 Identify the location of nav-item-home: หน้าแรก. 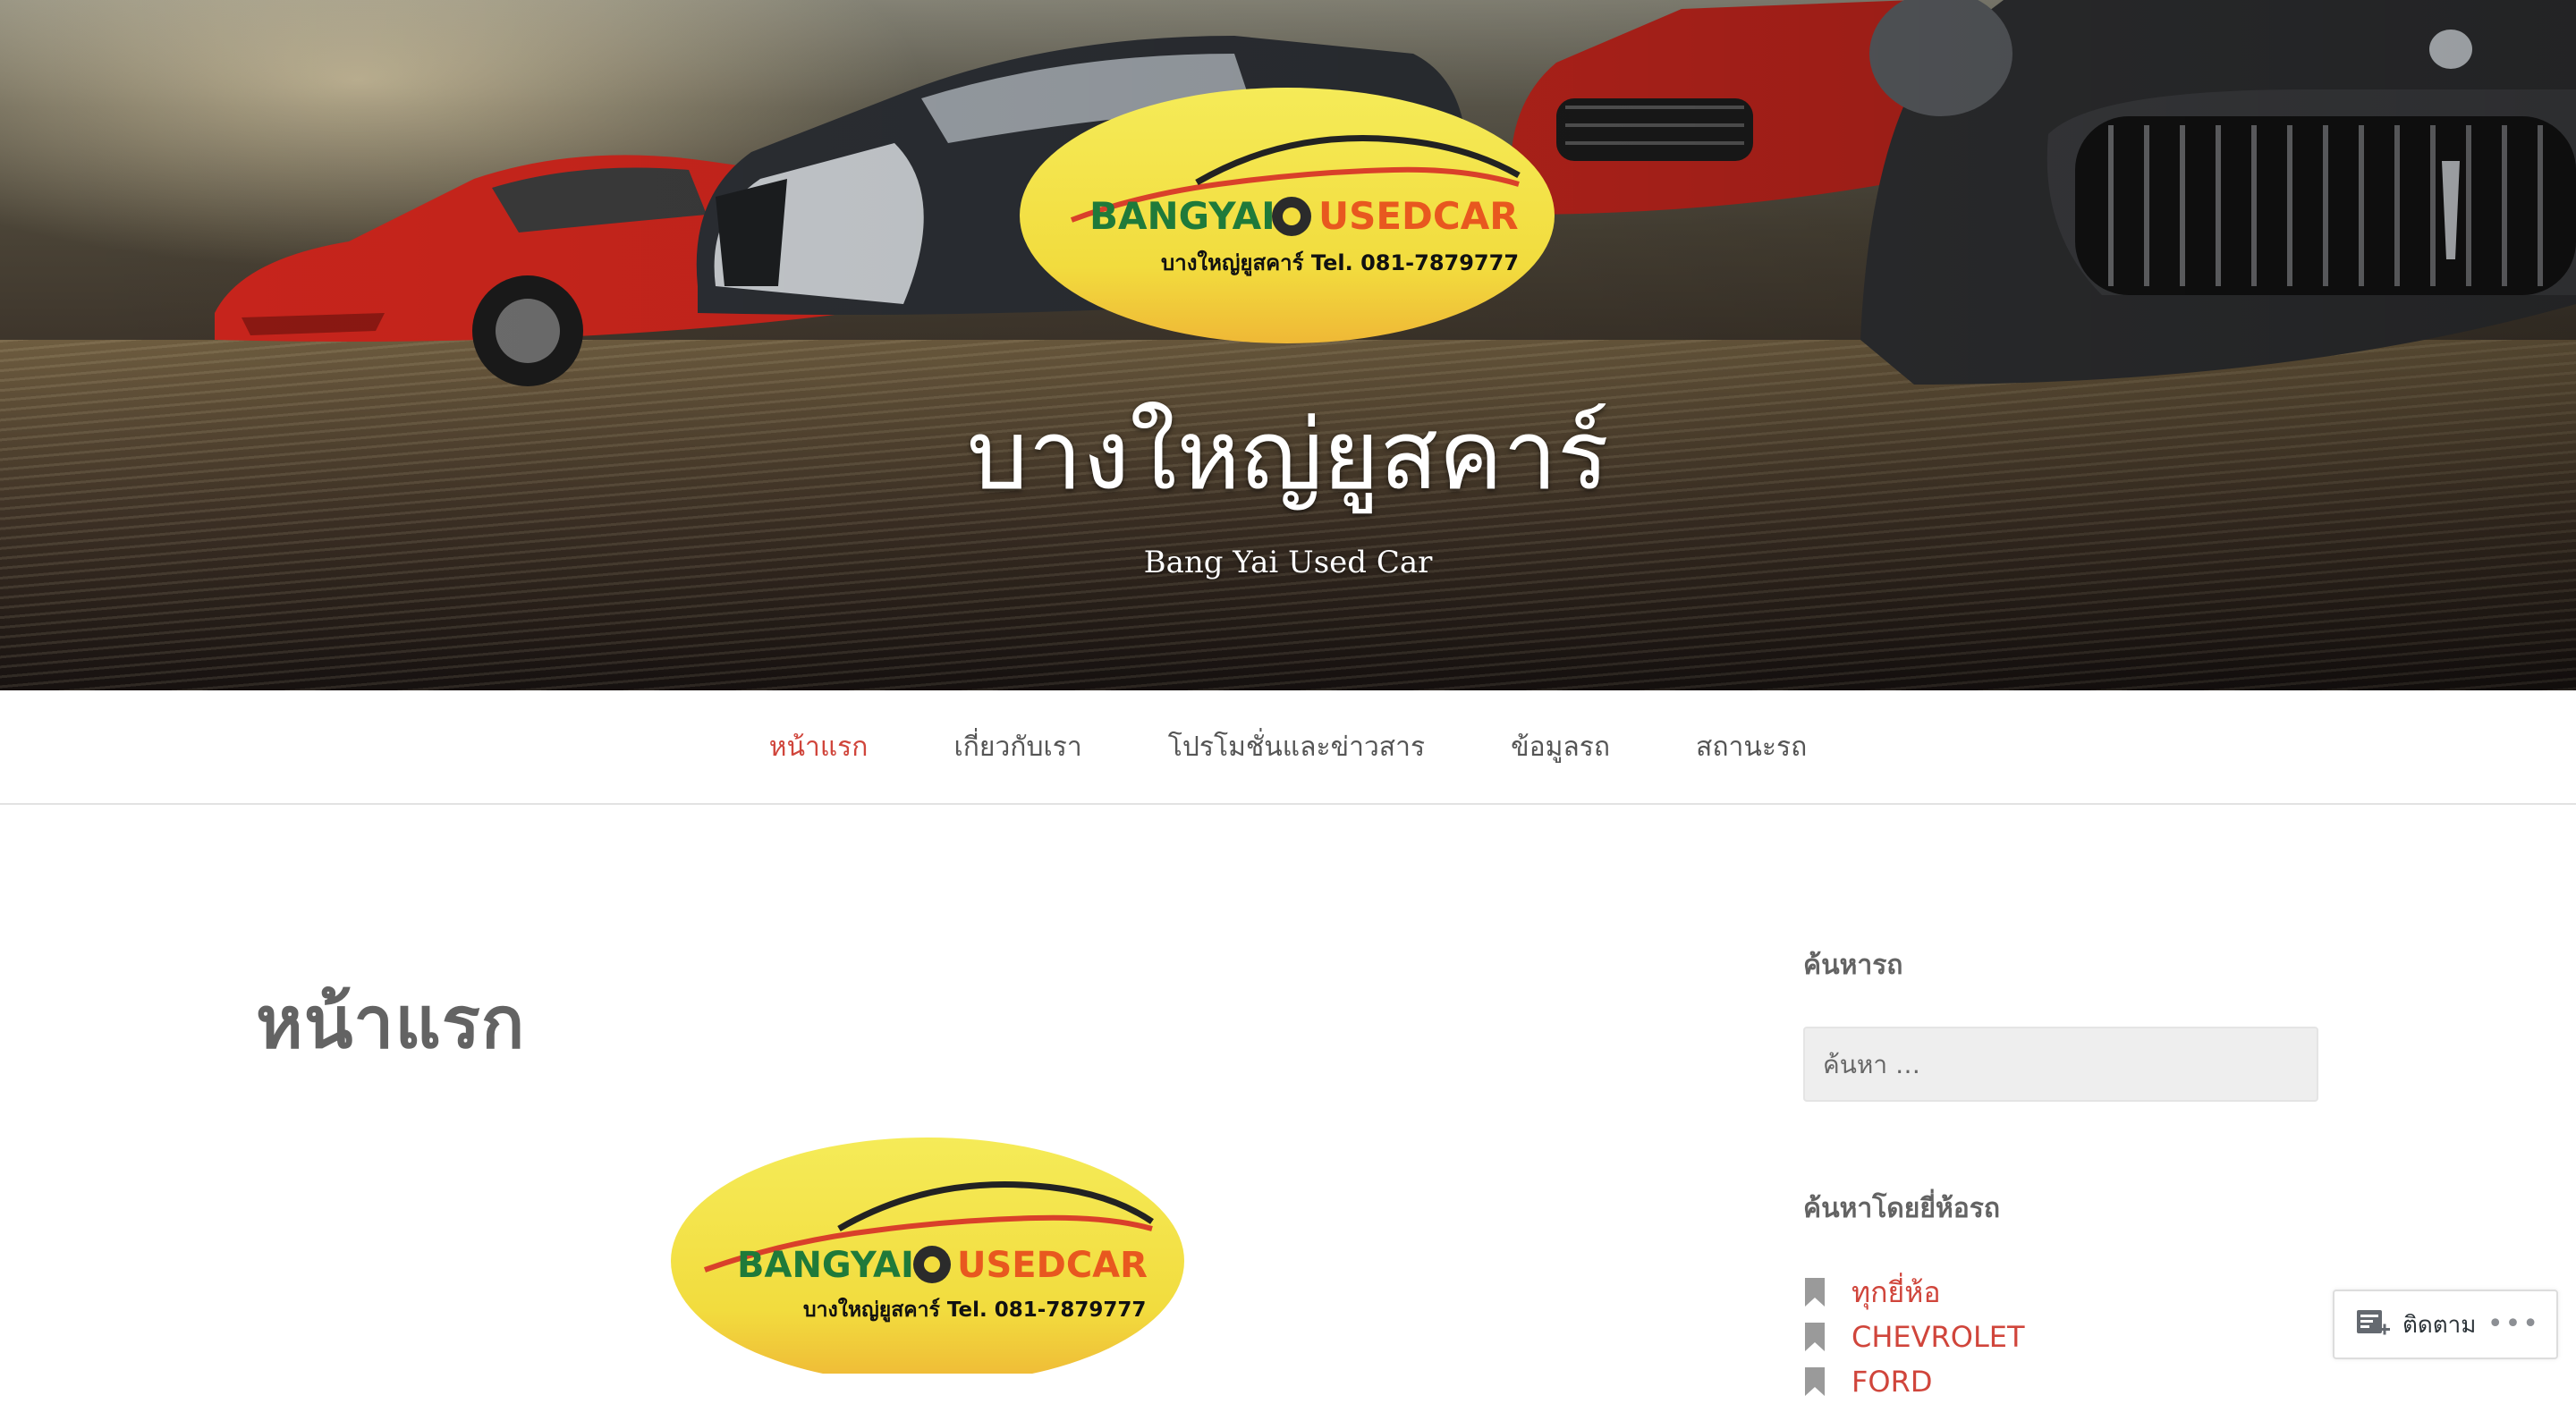
(819, 747).